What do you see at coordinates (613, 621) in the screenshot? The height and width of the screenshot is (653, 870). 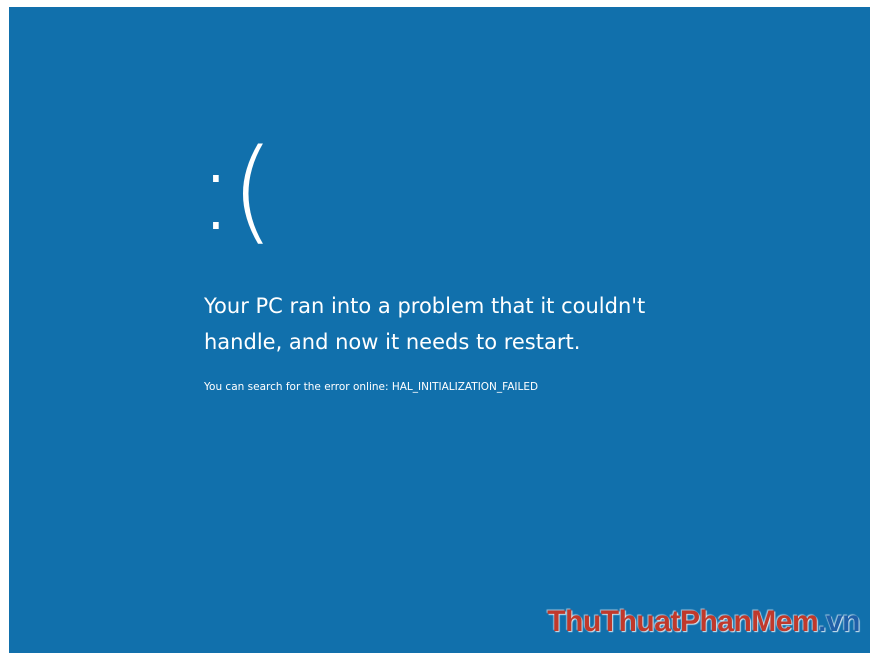 I see `watermark-part-thuthuat: ThuThuat` at bounding box center [613, 621].